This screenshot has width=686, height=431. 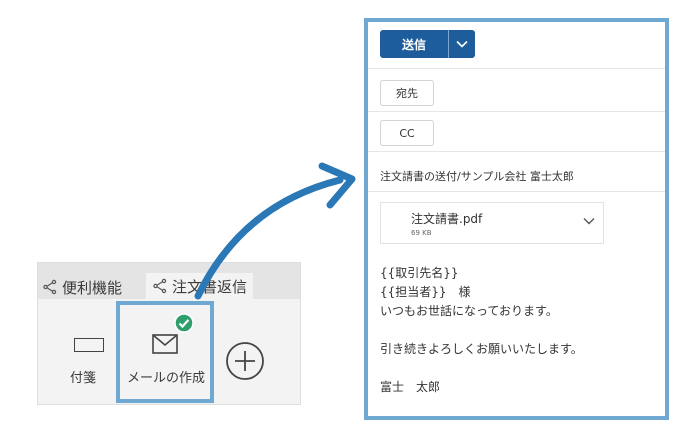 I want to click on compose-mail-label: メールの作成, so click(x=166, y=378).